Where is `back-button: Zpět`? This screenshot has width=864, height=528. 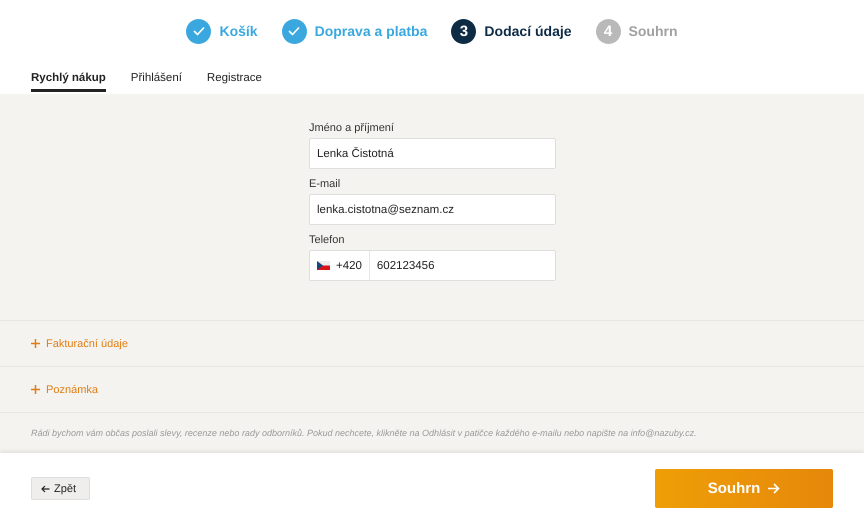
back-button: Zpět is located at coordinates (60, 488).